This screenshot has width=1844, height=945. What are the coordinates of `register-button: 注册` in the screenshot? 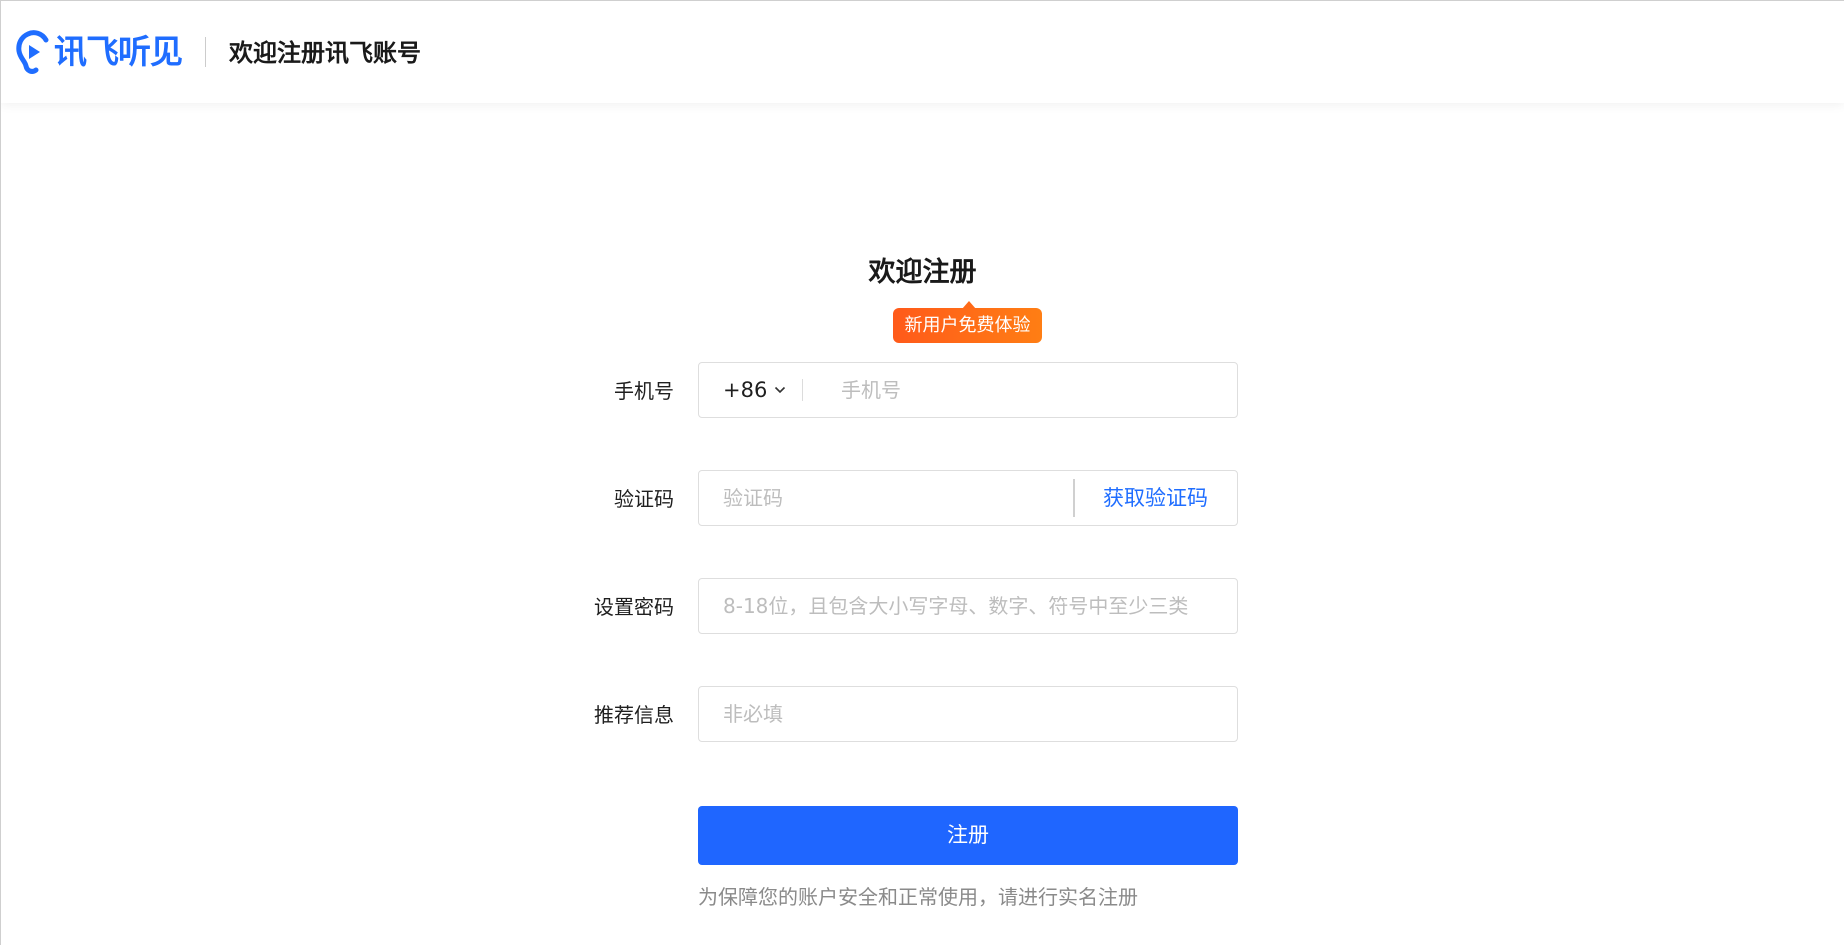 It's located at (968, 835).